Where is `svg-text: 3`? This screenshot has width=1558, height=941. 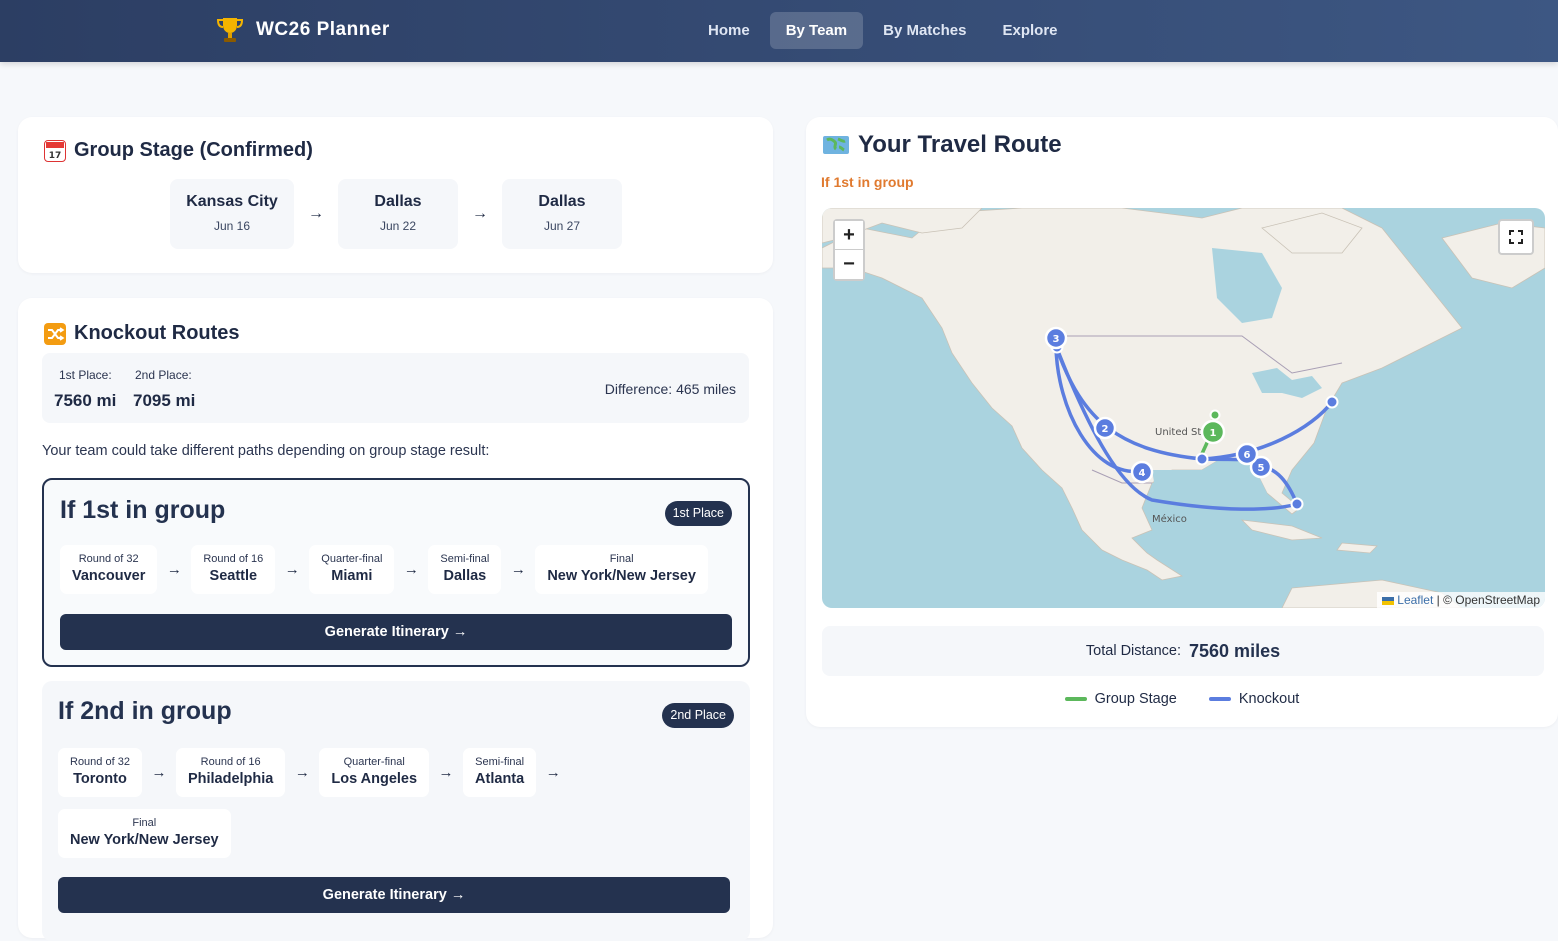 svg-text: 3 is located at coordinates (1056, 339).